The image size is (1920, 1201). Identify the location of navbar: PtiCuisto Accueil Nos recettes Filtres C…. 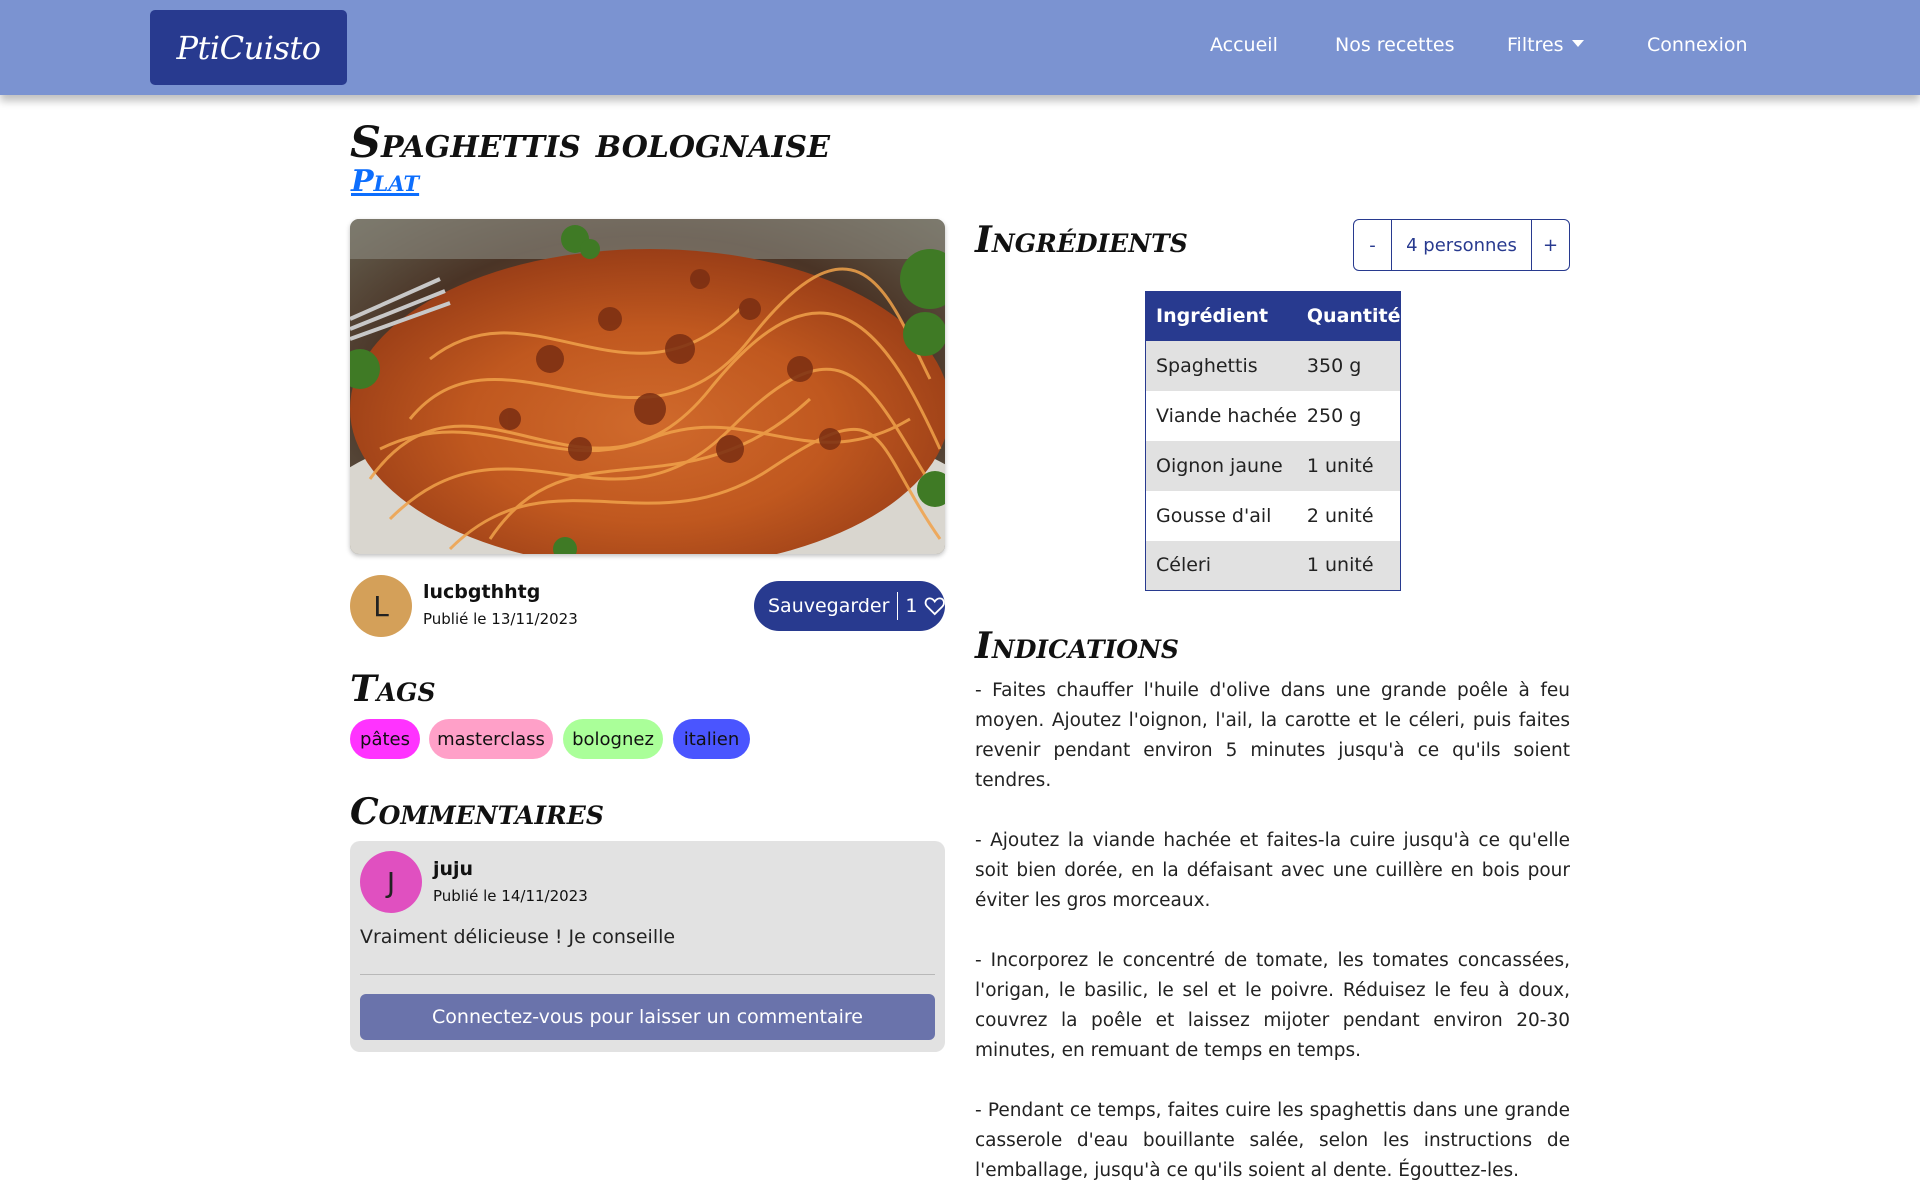
(960, 47).